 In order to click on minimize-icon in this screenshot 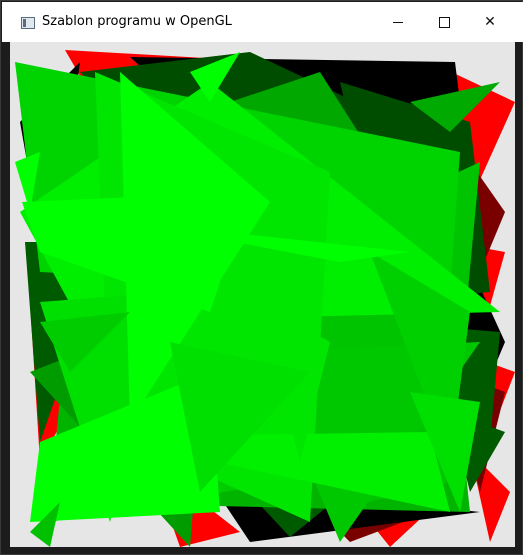, I will do `click(398, 22)`.